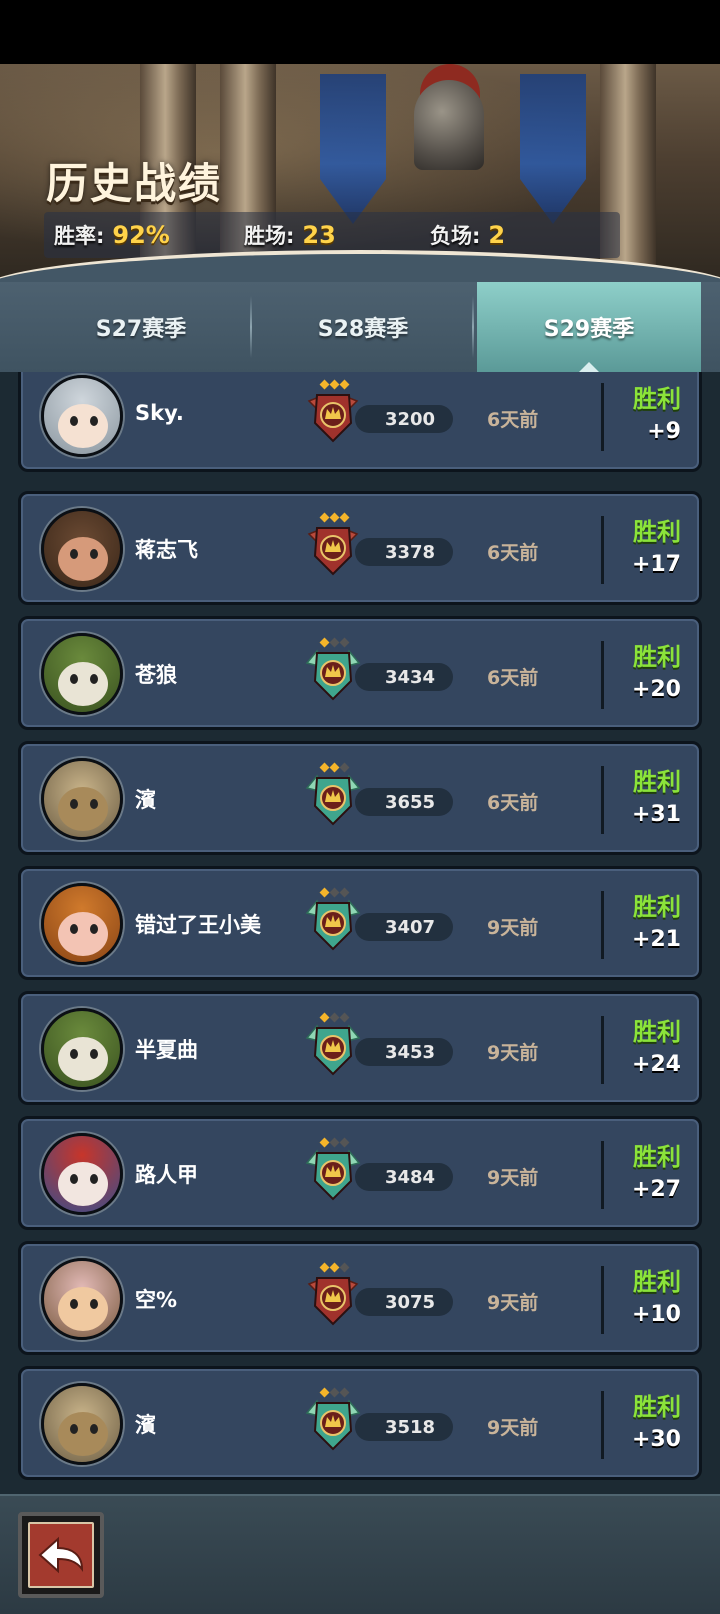 The height and width of the screenshot is (1614, 720). I want to click on season-tabs: S27赛季 S28赛季 S29赛季, so click(360, 327).